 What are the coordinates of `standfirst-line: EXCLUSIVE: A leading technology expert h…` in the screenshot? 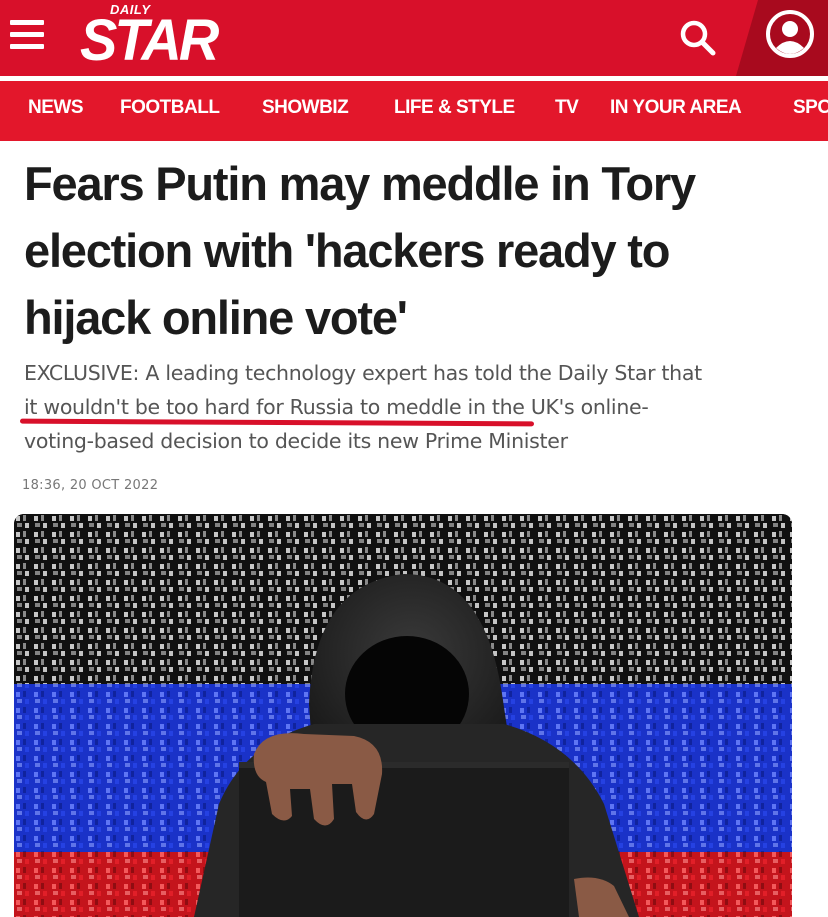 It's located at (363, 373).